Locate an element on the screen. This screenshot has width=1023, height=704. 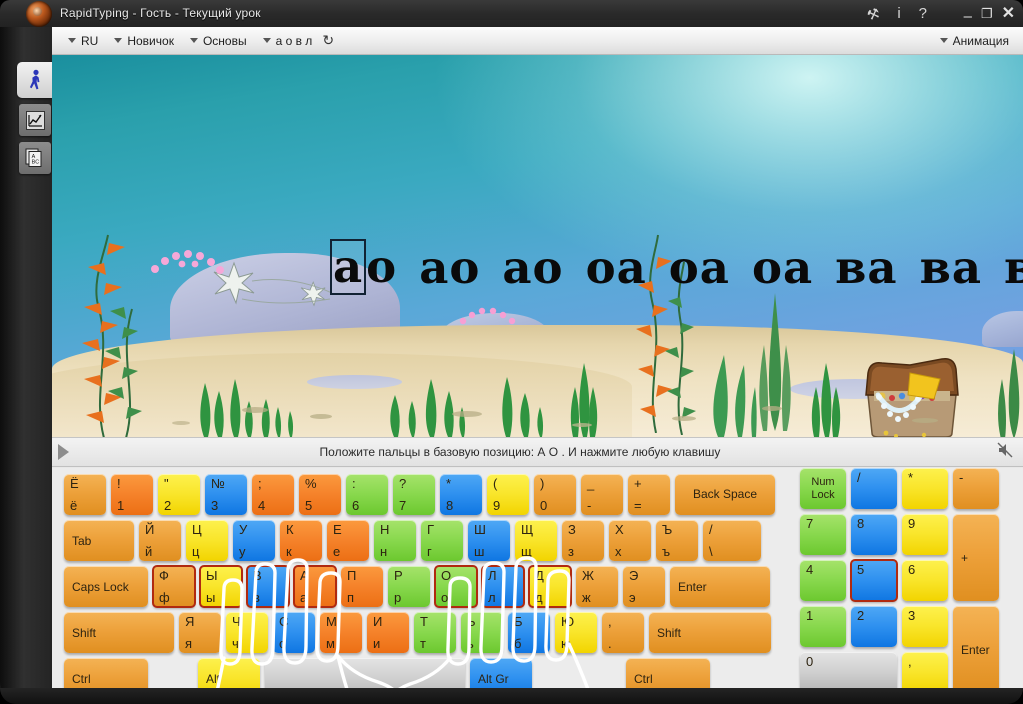
sound-mute-icon is located at coordinates (1005, 452).